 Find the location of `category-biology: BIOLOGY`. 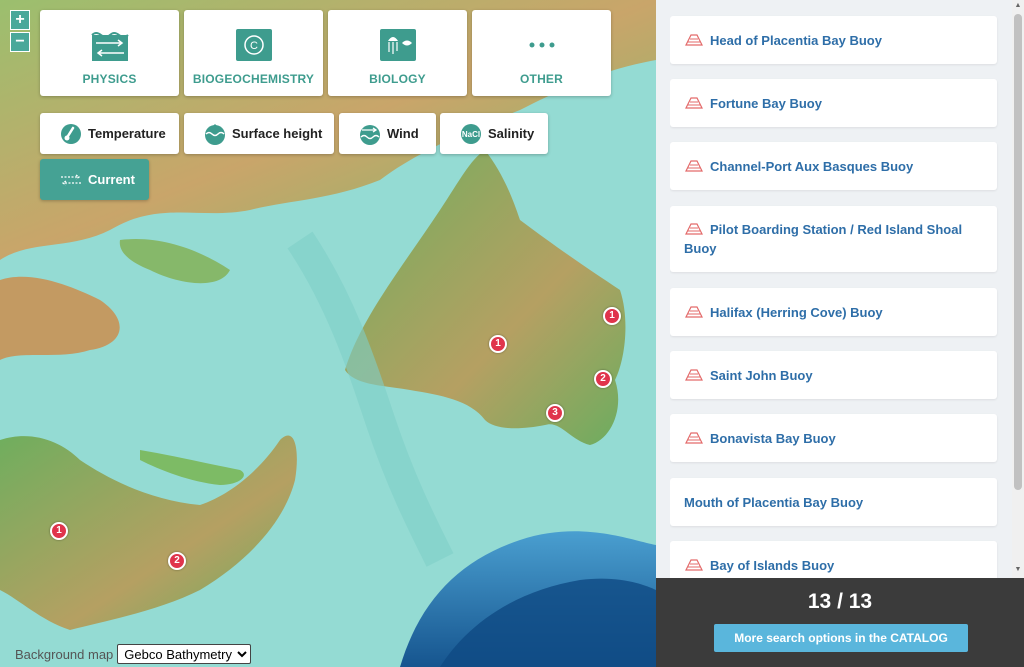

category-biology: BIOLOGY is located at coordinates (397, 53).